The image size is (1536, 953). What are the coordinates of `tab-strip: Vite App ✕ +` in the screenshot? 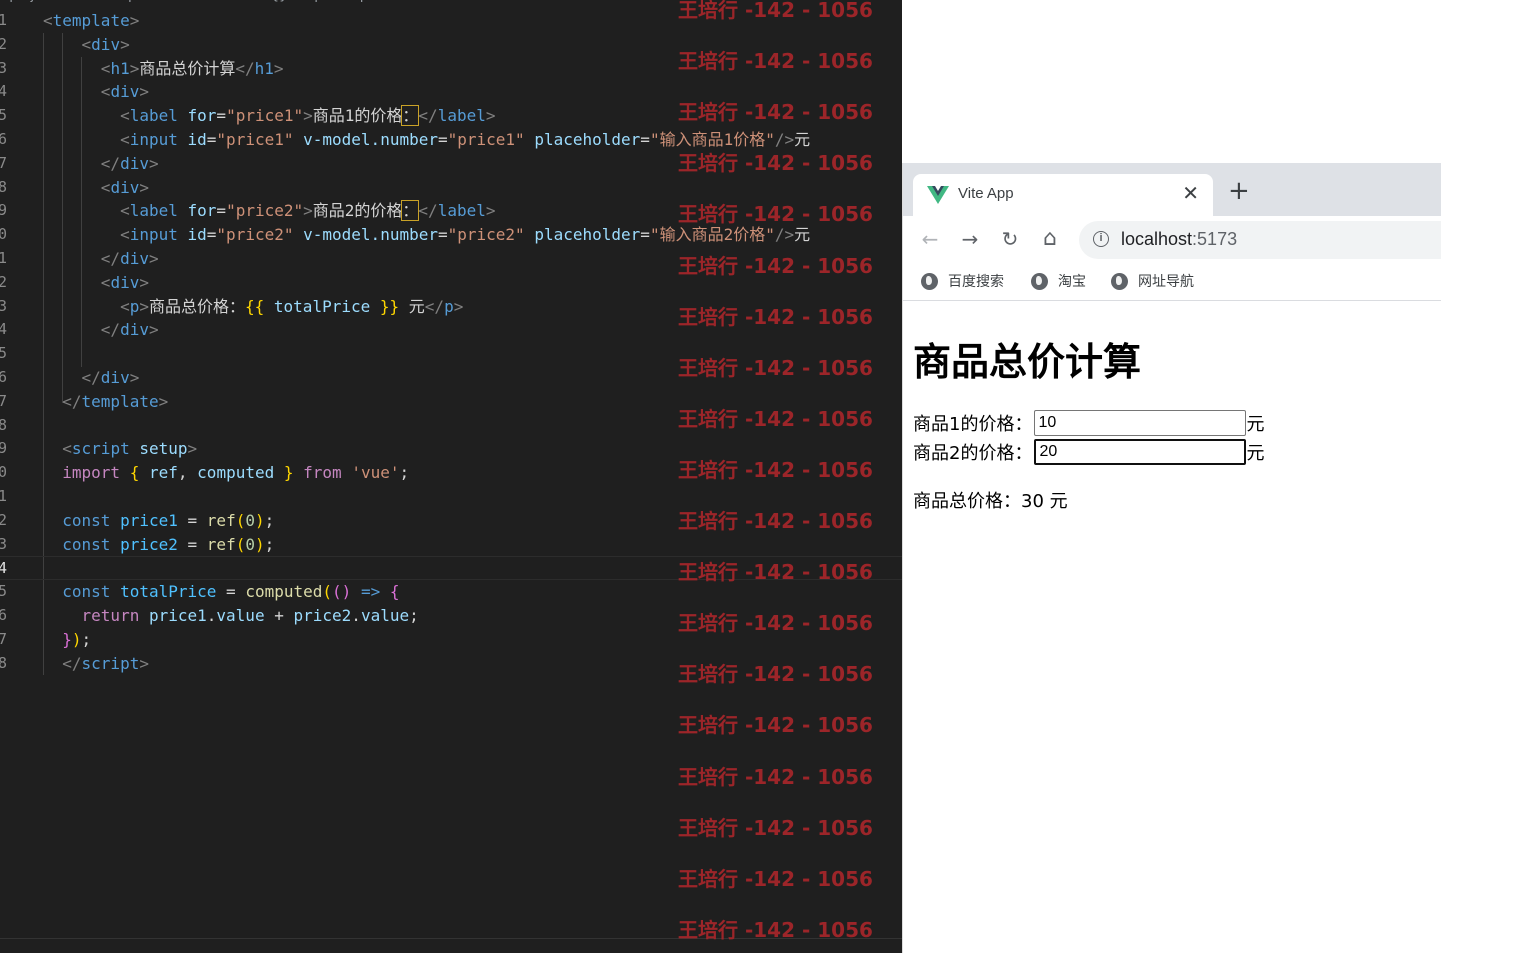 It's located at (1172, 189).